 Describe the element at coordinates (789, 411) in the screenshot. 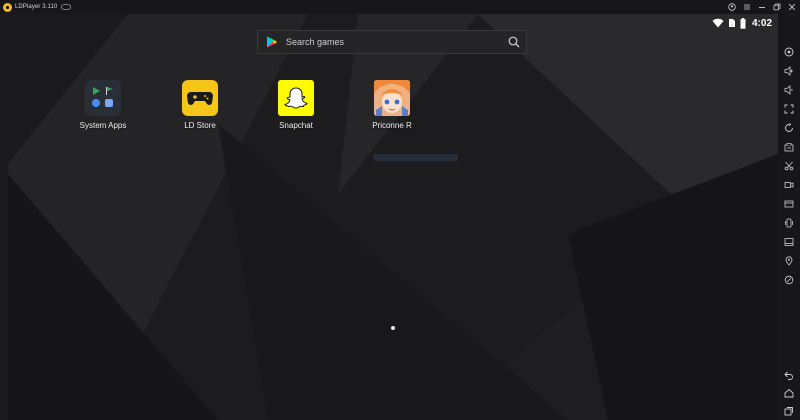

I see `recent-apps-icon` at that location.